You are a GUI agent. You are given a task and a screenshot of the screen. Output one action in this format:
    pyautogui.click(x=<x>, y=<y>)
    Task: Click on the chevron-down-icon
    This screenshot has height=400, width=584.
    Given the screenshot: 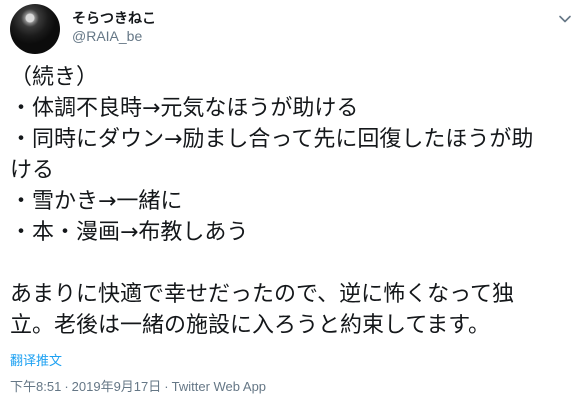 What is the action you would take?
    pyautogui.click(x=565, y=19)
    